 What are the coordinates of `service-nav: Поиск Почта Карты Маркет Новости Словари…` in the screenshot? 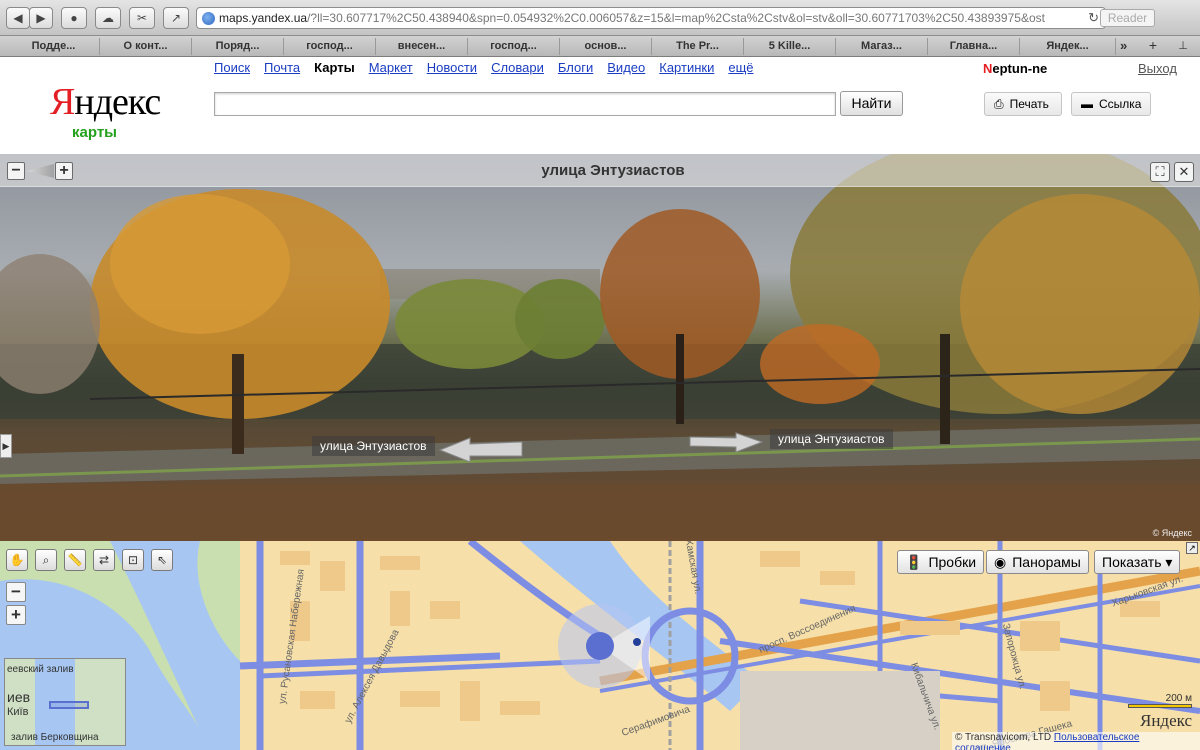 It's located at (484, 67).